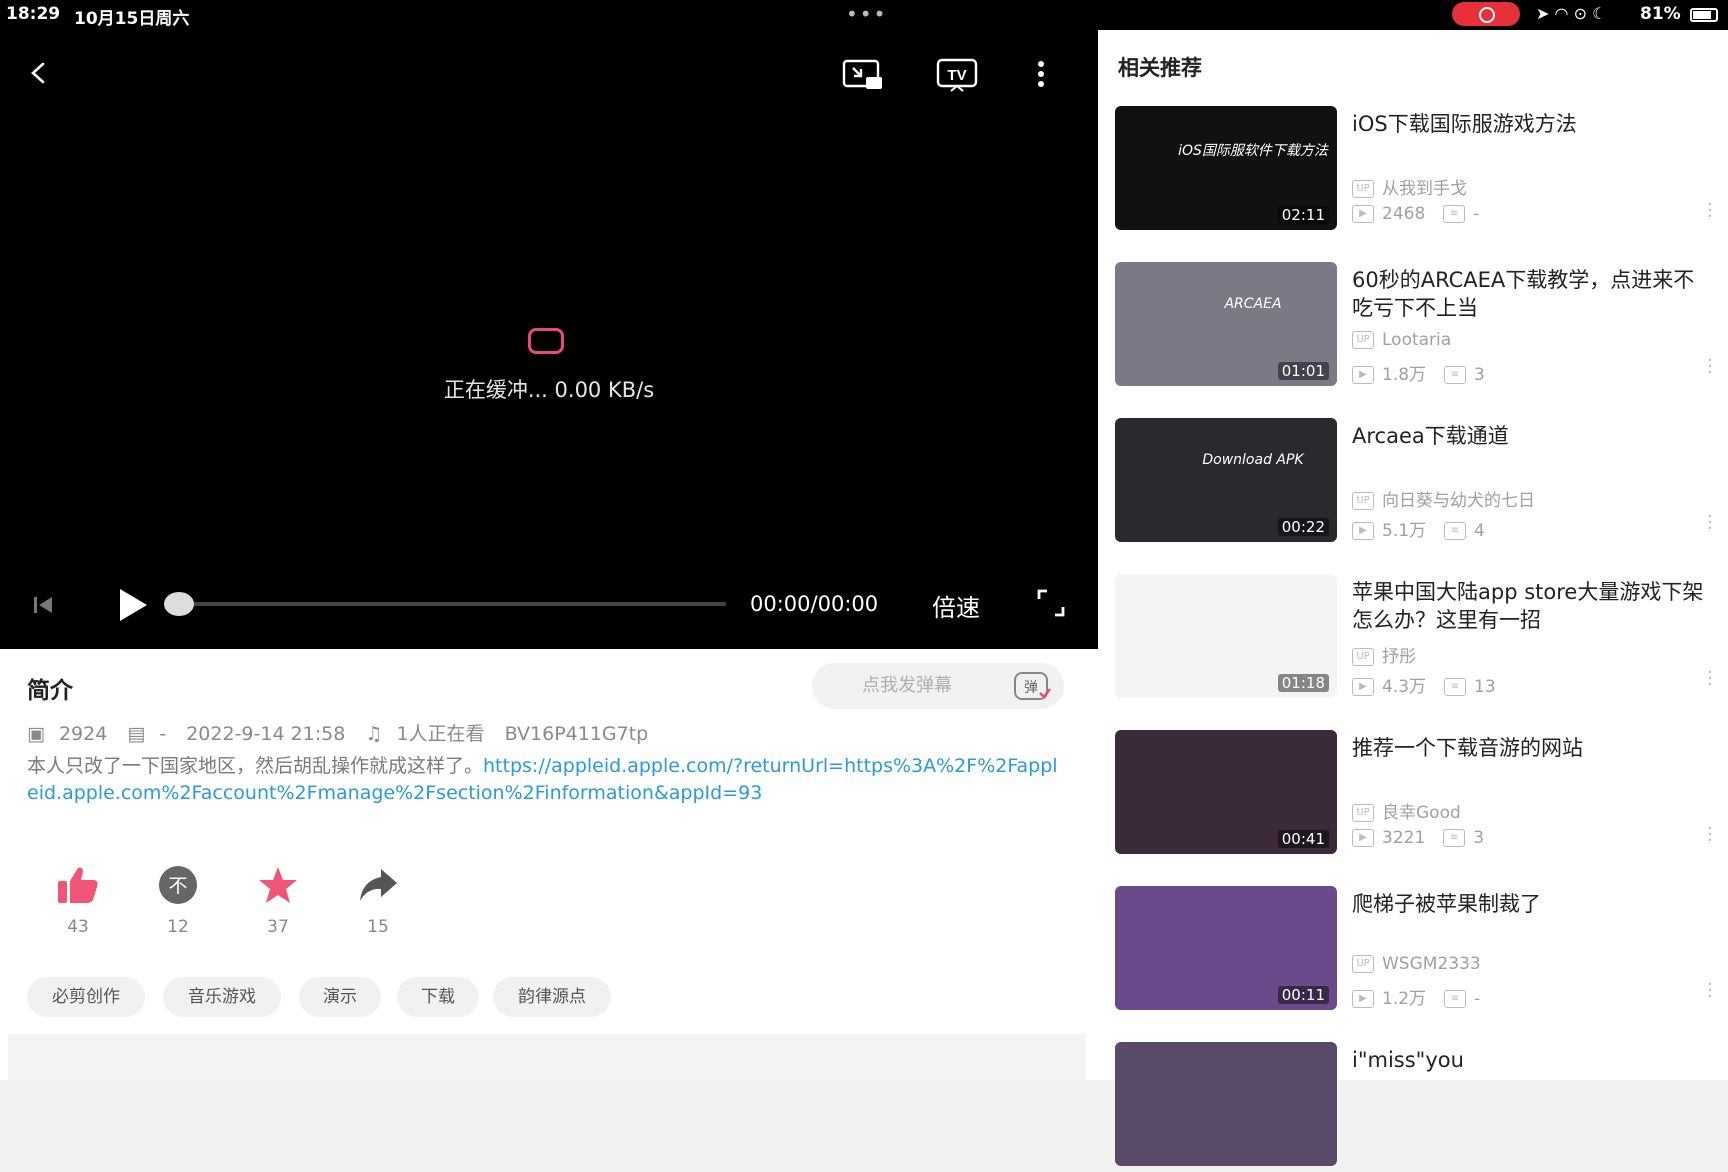 The width and height of the screenshot is (1728, 1172). Describe the element at coordinates (1226, 948) in the screenshot. I see `video-thumbnail: 00:11` at that location.